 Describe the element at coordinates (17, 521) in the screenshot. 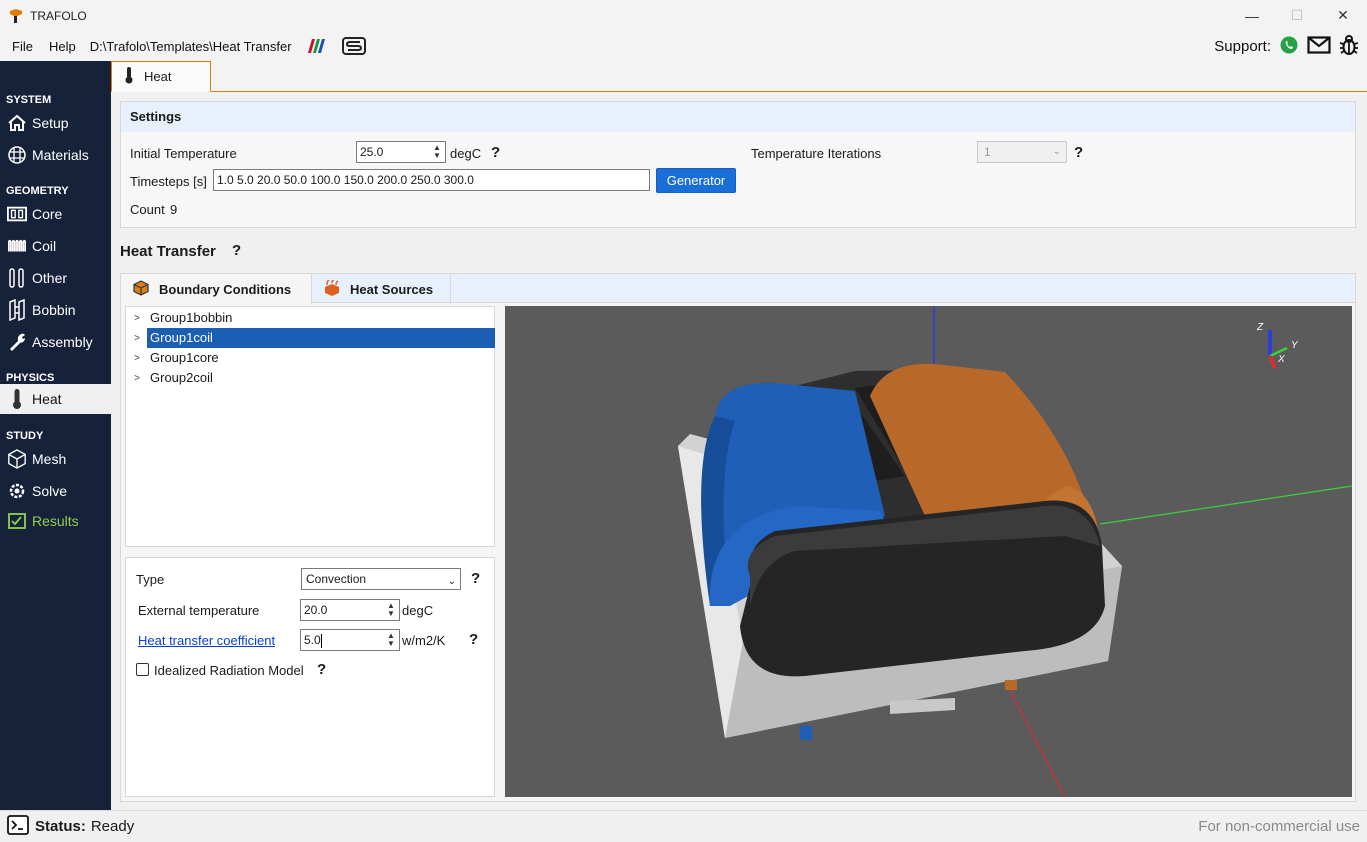

I see `results-check-icon` at that location.